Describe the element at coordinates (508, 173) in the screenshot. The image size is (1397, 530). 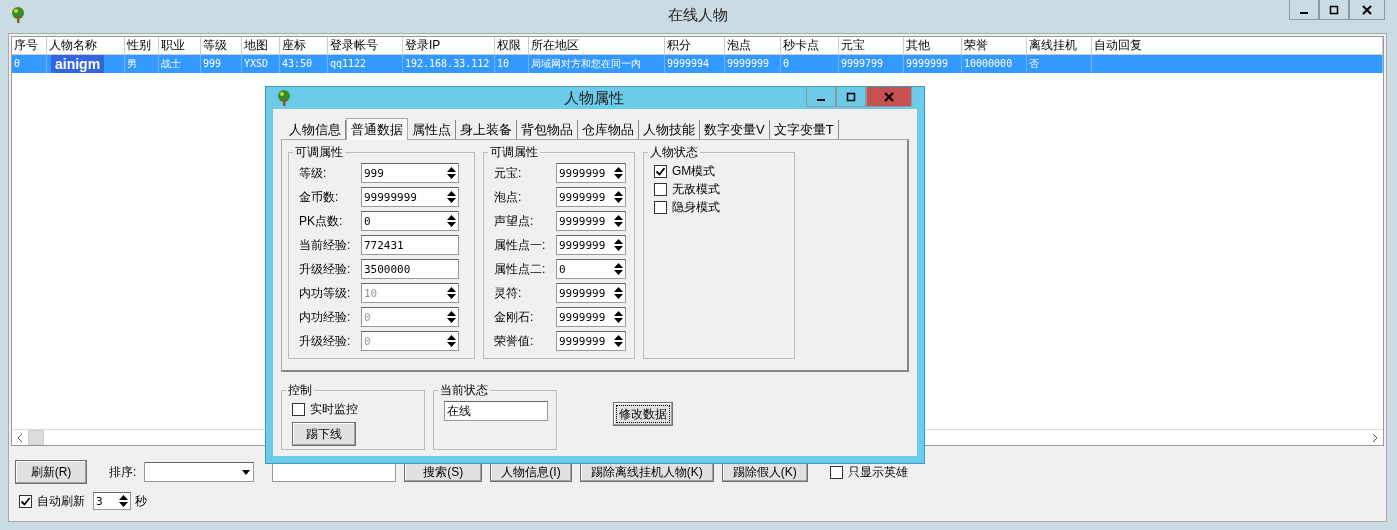
I see `field-label: 元宝:` at that location.